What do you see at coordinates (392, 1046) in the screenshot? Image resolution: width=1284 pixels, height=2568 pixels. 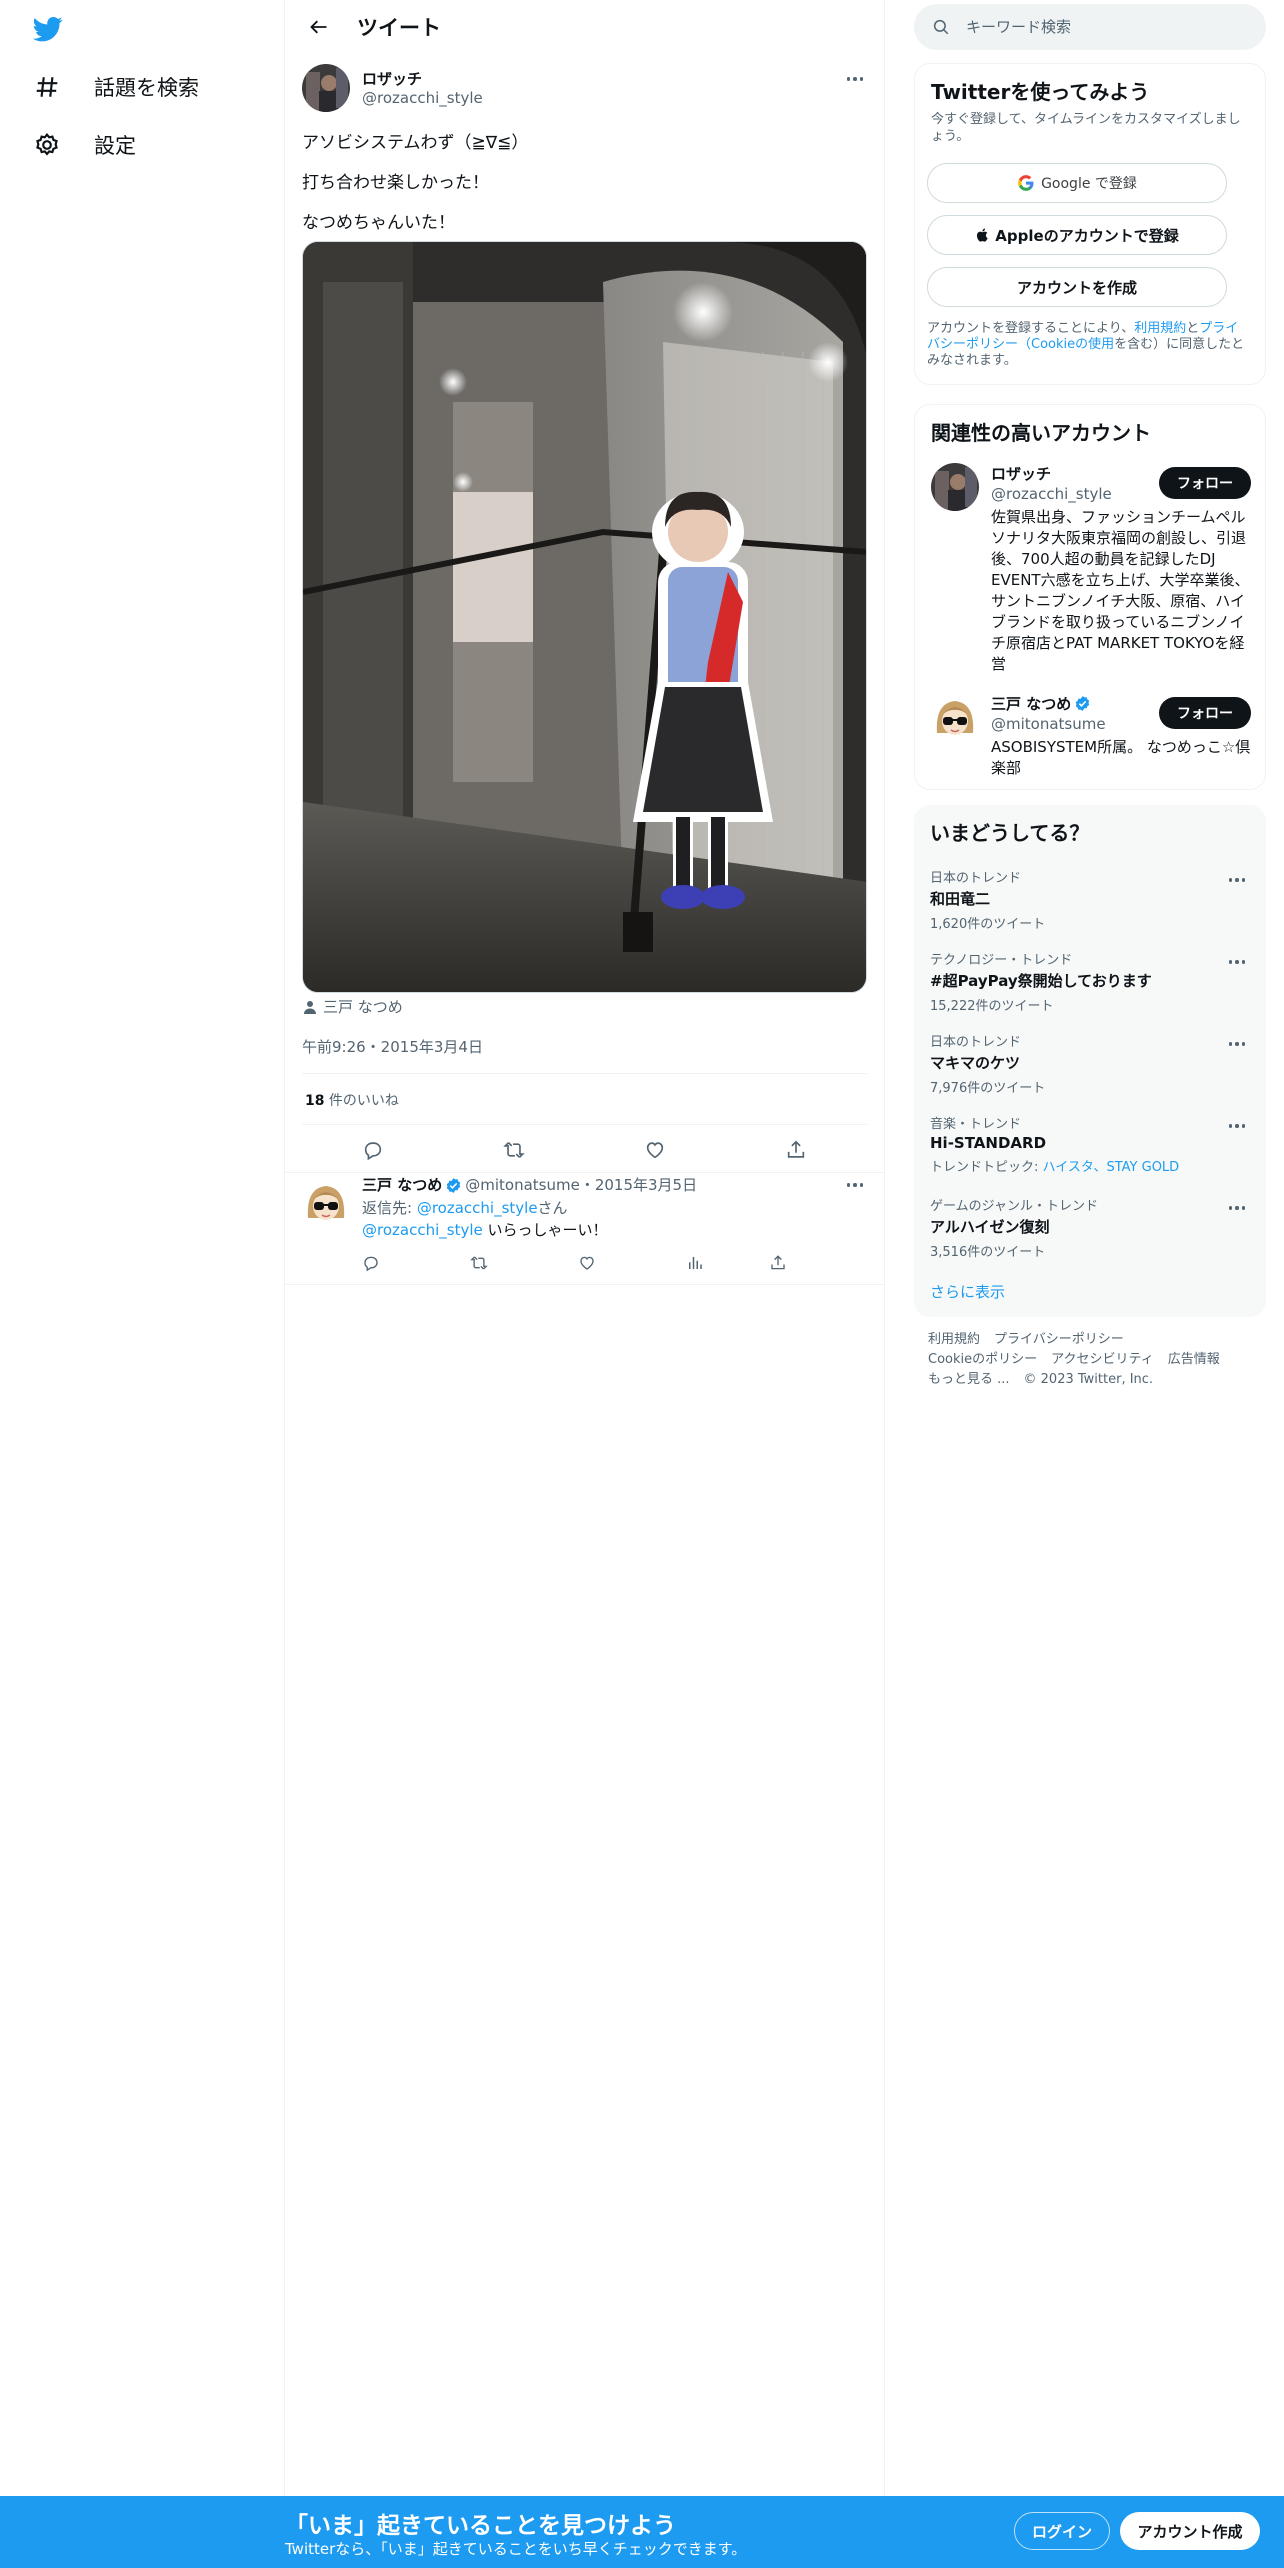 I see `tweet-timestamp: 午前9:26・2015年3月4日` at bounding box center [392, 1046].